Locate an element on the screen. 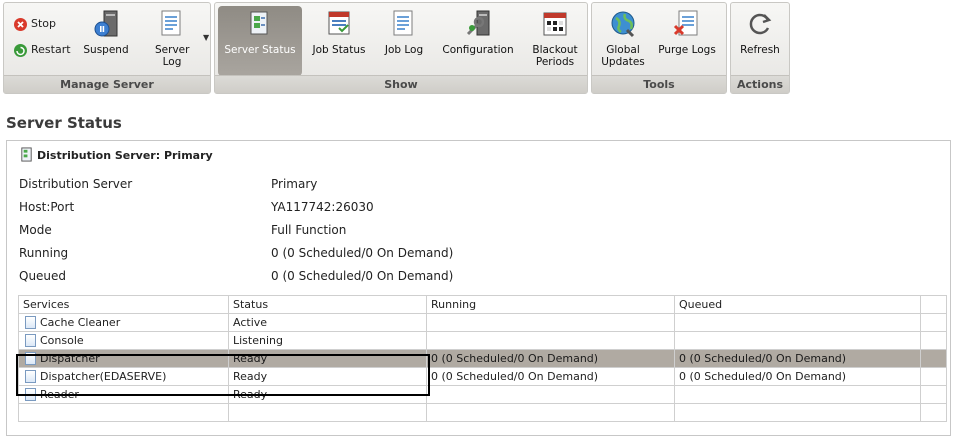 Image resolution: width=959 pixels, height=444 pixels. service-cell: Reader is located at coordinates (123, 394).